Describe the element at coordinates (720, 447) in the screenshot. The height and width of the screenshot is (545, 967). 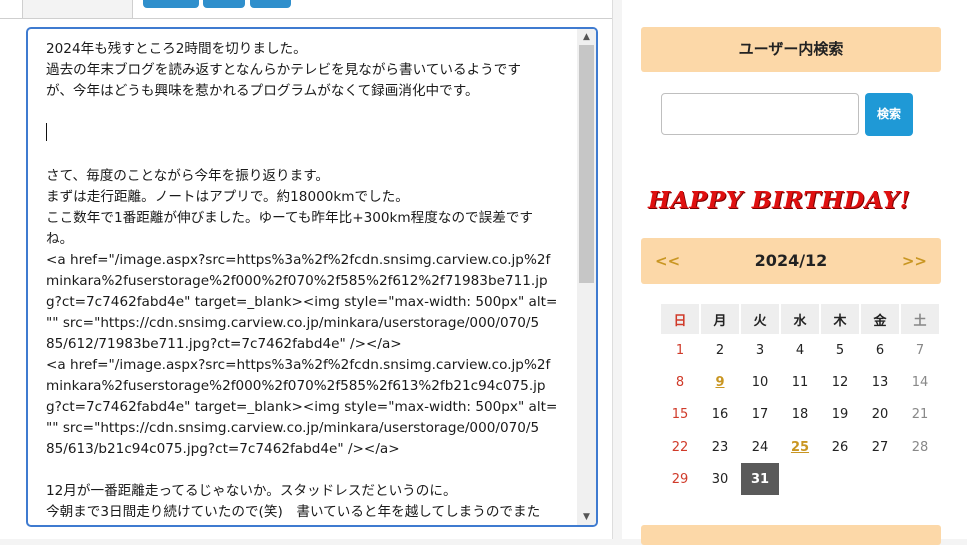
I see `calendar-day: 23` at that location.